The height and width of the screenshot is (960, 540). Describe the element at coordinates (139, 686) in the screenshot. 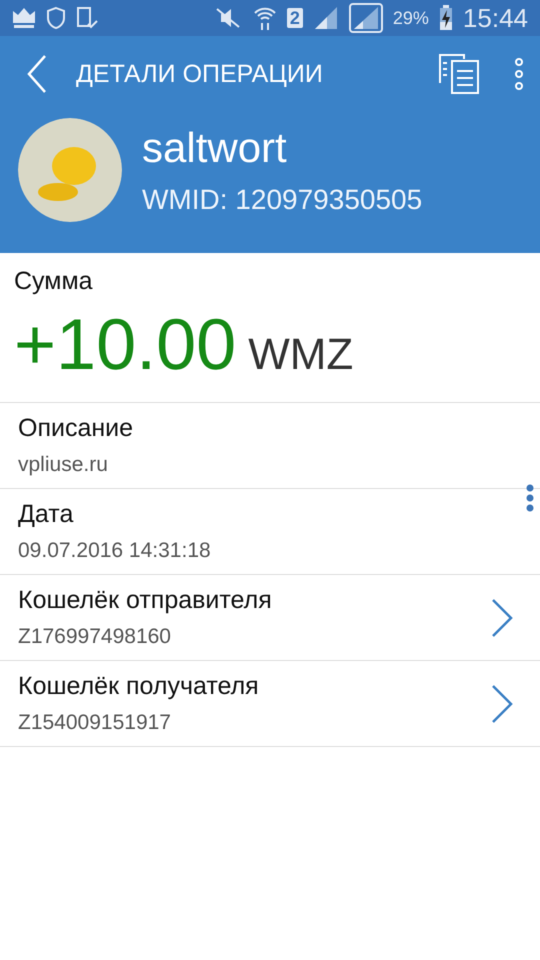

I see `detail-label: Кошелёк получателя` at that location.